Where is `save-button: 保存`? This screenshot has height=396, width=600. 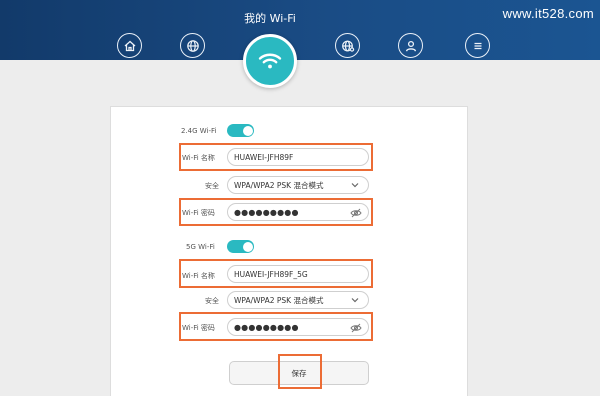
save-button: 保存 is located at coordinates (299, 373).